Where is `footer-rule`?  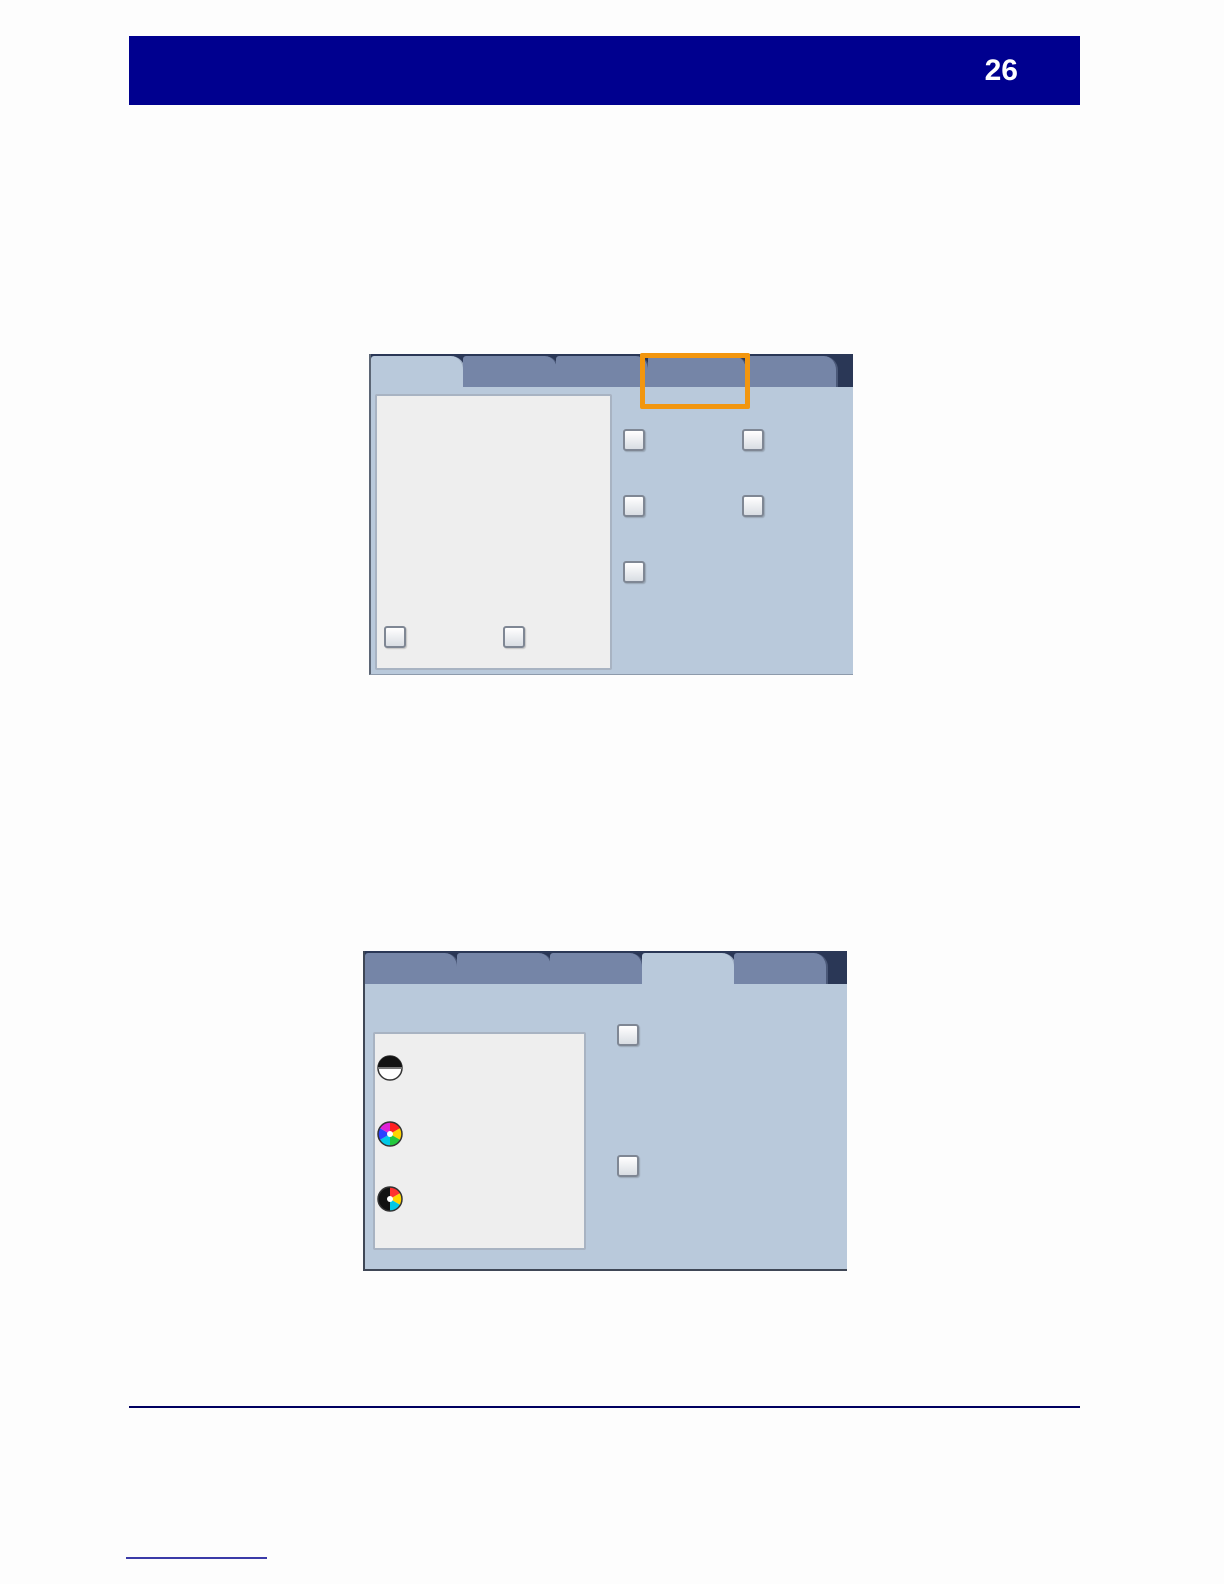 footer-rule is located at coordinates (604, 1407).